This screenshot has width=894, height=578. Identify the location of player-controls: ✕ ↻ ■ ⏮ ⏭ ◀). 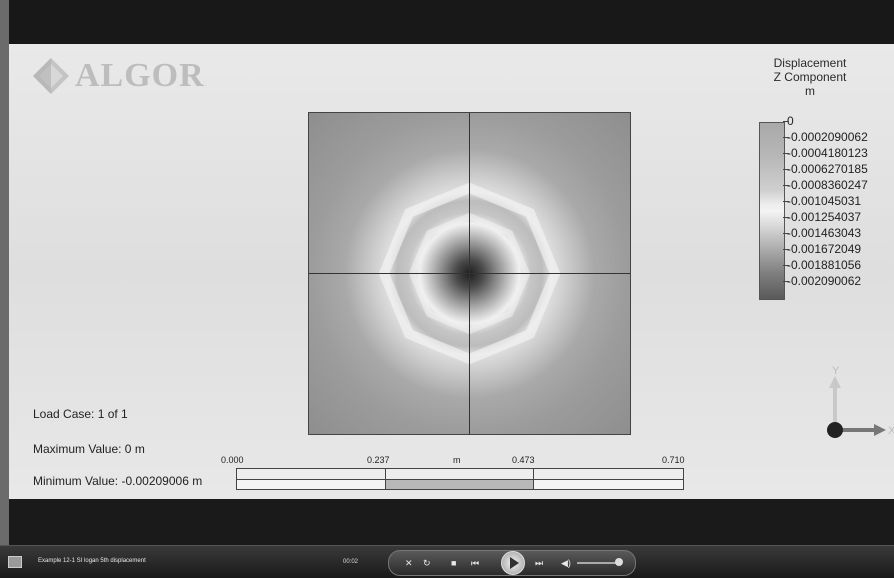
(512, 563).